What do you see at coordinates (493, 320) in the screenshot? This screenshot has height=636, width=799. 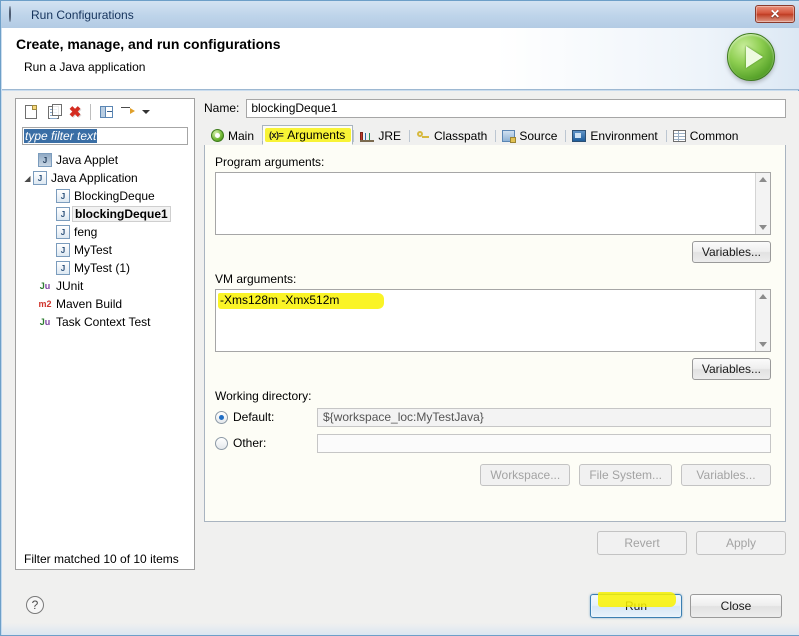 I see `vm-arguments-input: -Xms128m -Xmx512m` at bounding box center [493, 320].